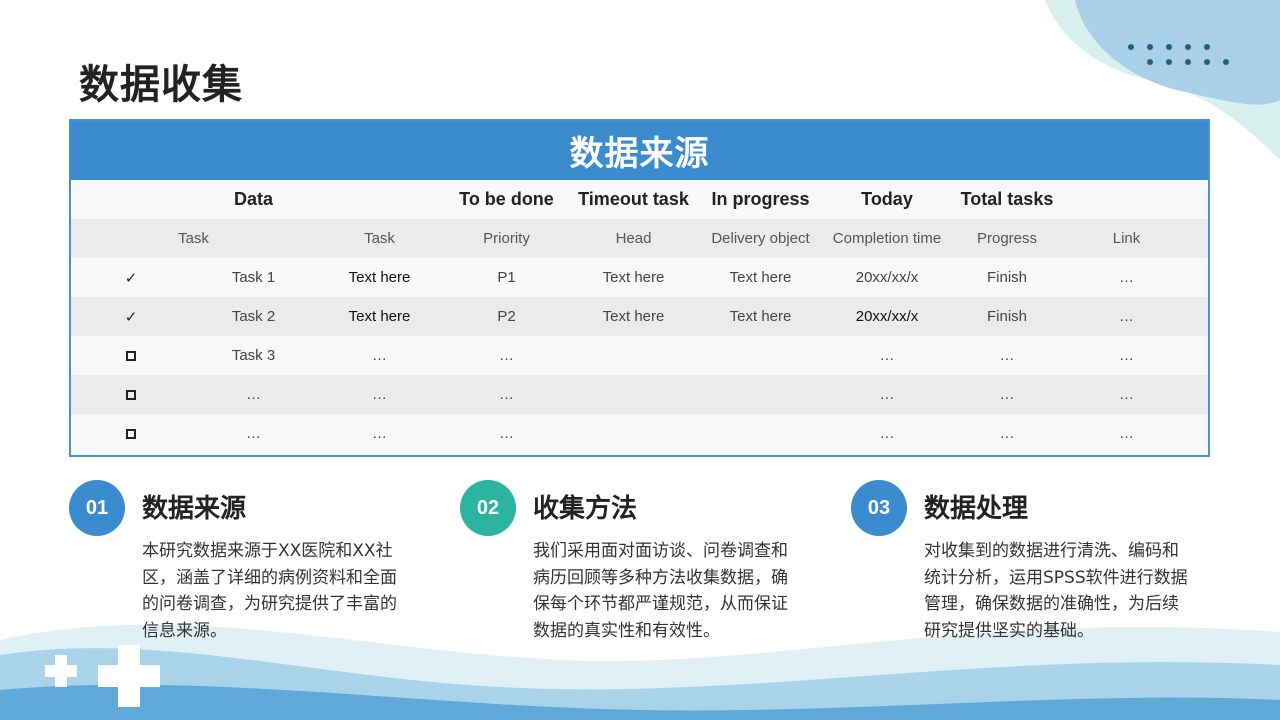  I want to click on table-cell: P2, so click(506, 316).